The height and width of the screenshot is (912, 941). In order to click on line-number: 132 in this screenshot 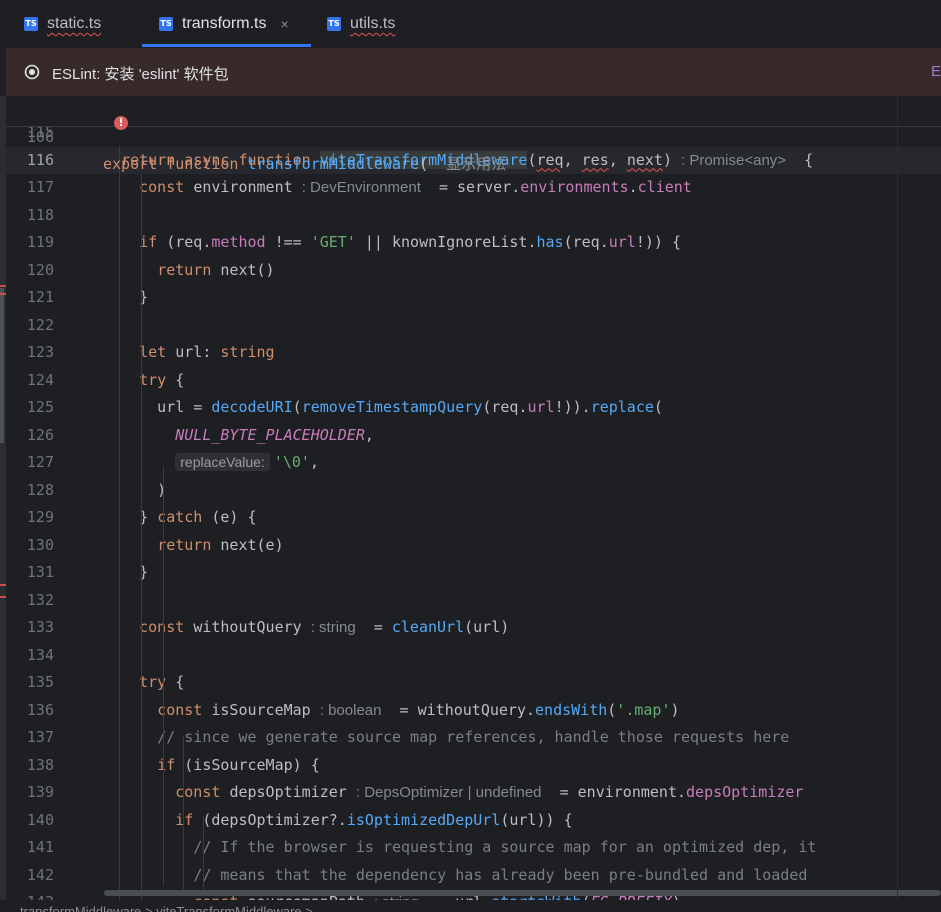, I will do `click(30, 600)`.